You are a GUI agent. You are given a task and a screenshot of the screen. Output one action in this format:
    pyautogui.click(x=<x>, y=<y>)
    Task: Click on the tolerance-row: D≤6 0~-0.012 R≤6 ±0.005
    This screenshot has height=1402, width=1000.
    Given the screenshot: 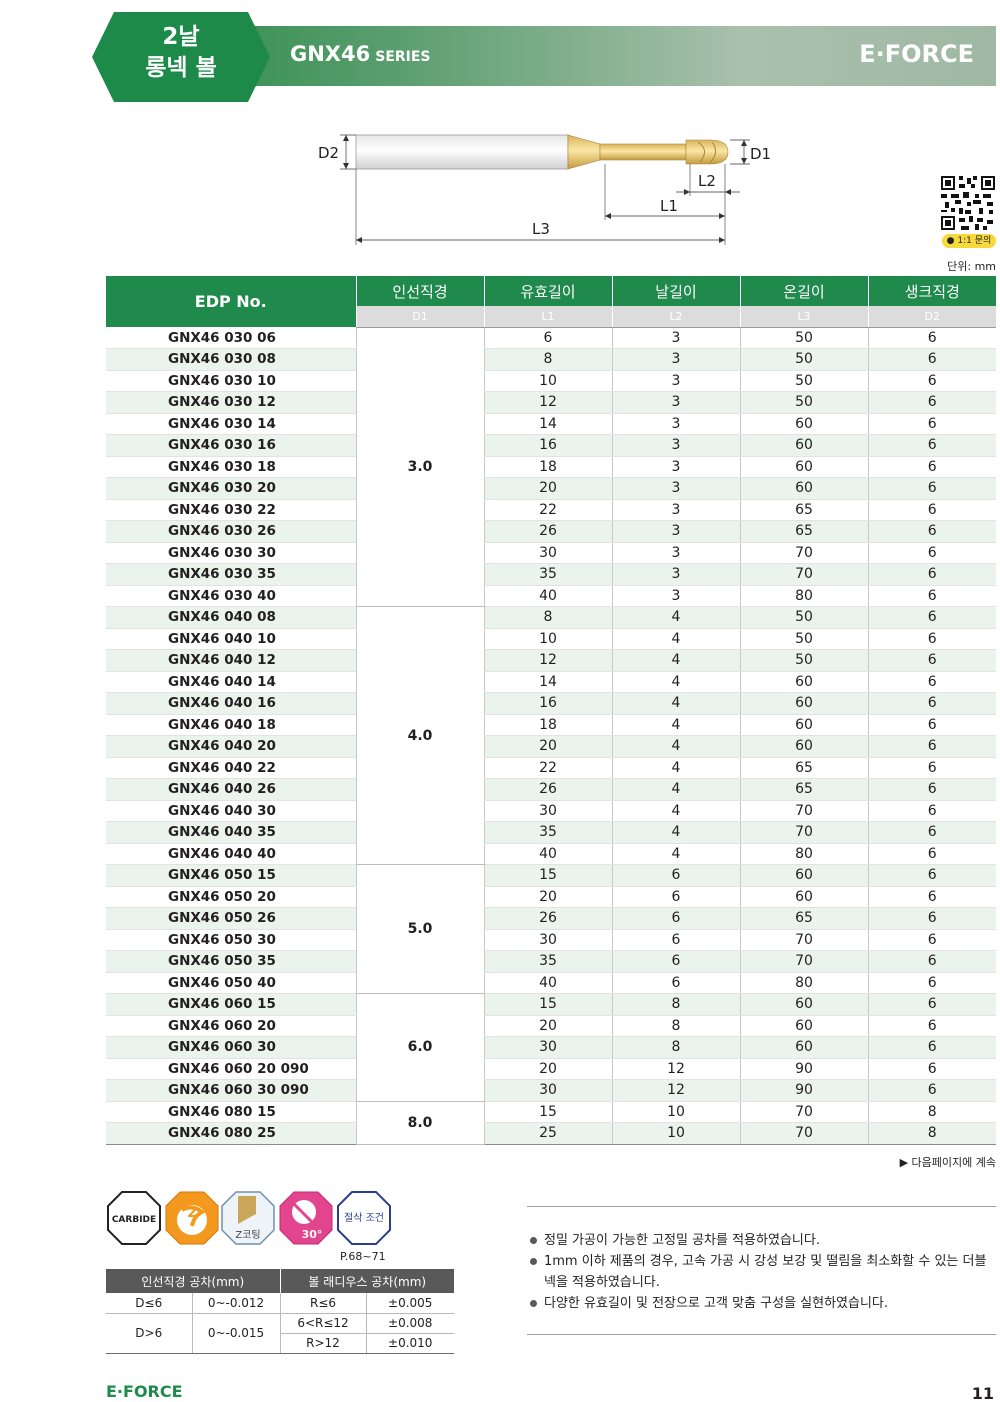 What is the action you would take?
    pyautogui.click(x=280, y=1303)
    